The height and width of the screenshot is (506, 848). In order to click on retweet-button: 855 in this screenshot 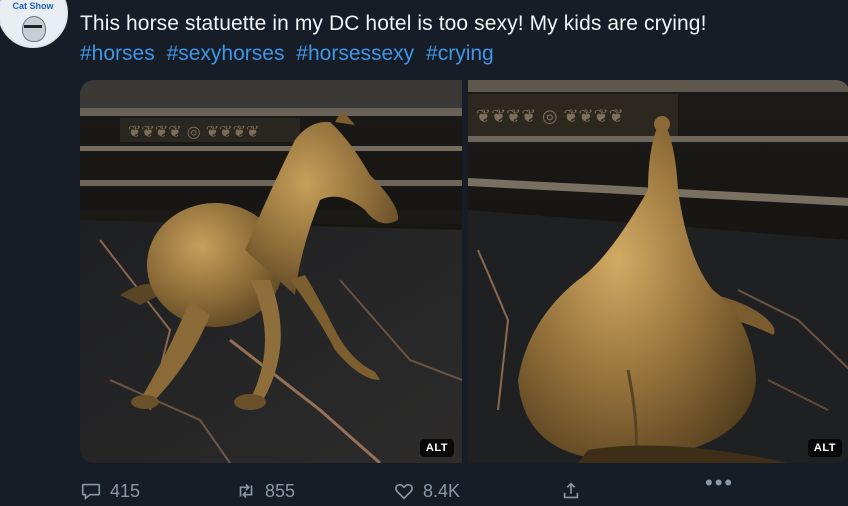, I will do `click(265, 491)`.